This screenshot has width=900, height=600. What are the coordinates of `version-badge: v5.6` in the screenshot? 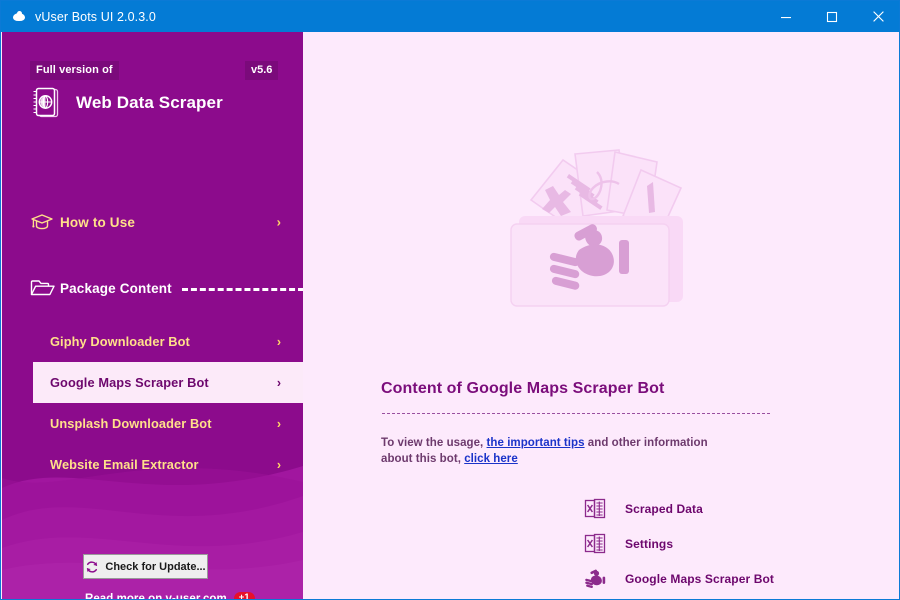 It's located at (262, 70).